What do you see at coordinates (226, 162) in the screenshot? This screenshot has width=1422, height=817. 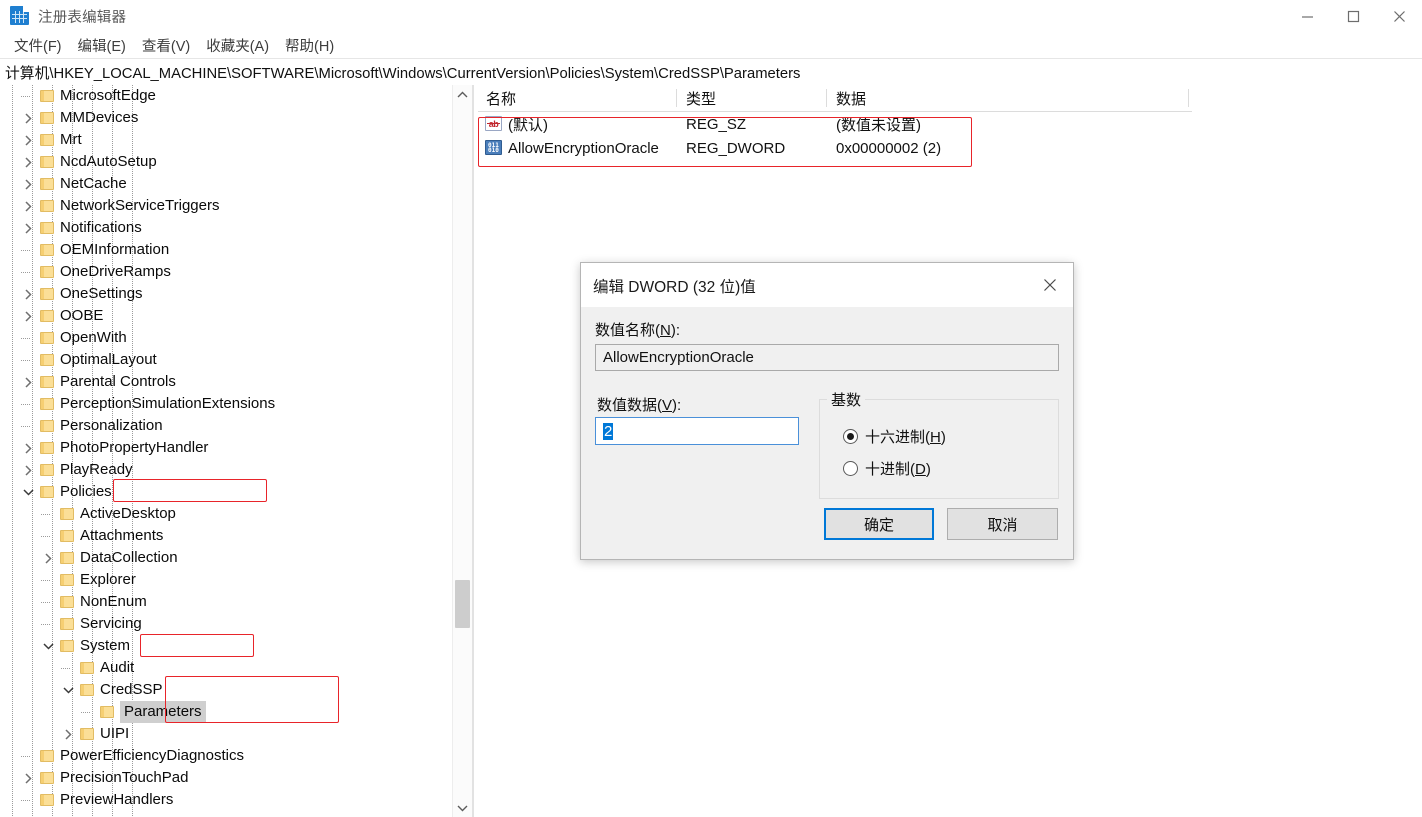 I see `tree-item-ncdautosetup: NcdAutoSetup` at bounding box center [226, 162].